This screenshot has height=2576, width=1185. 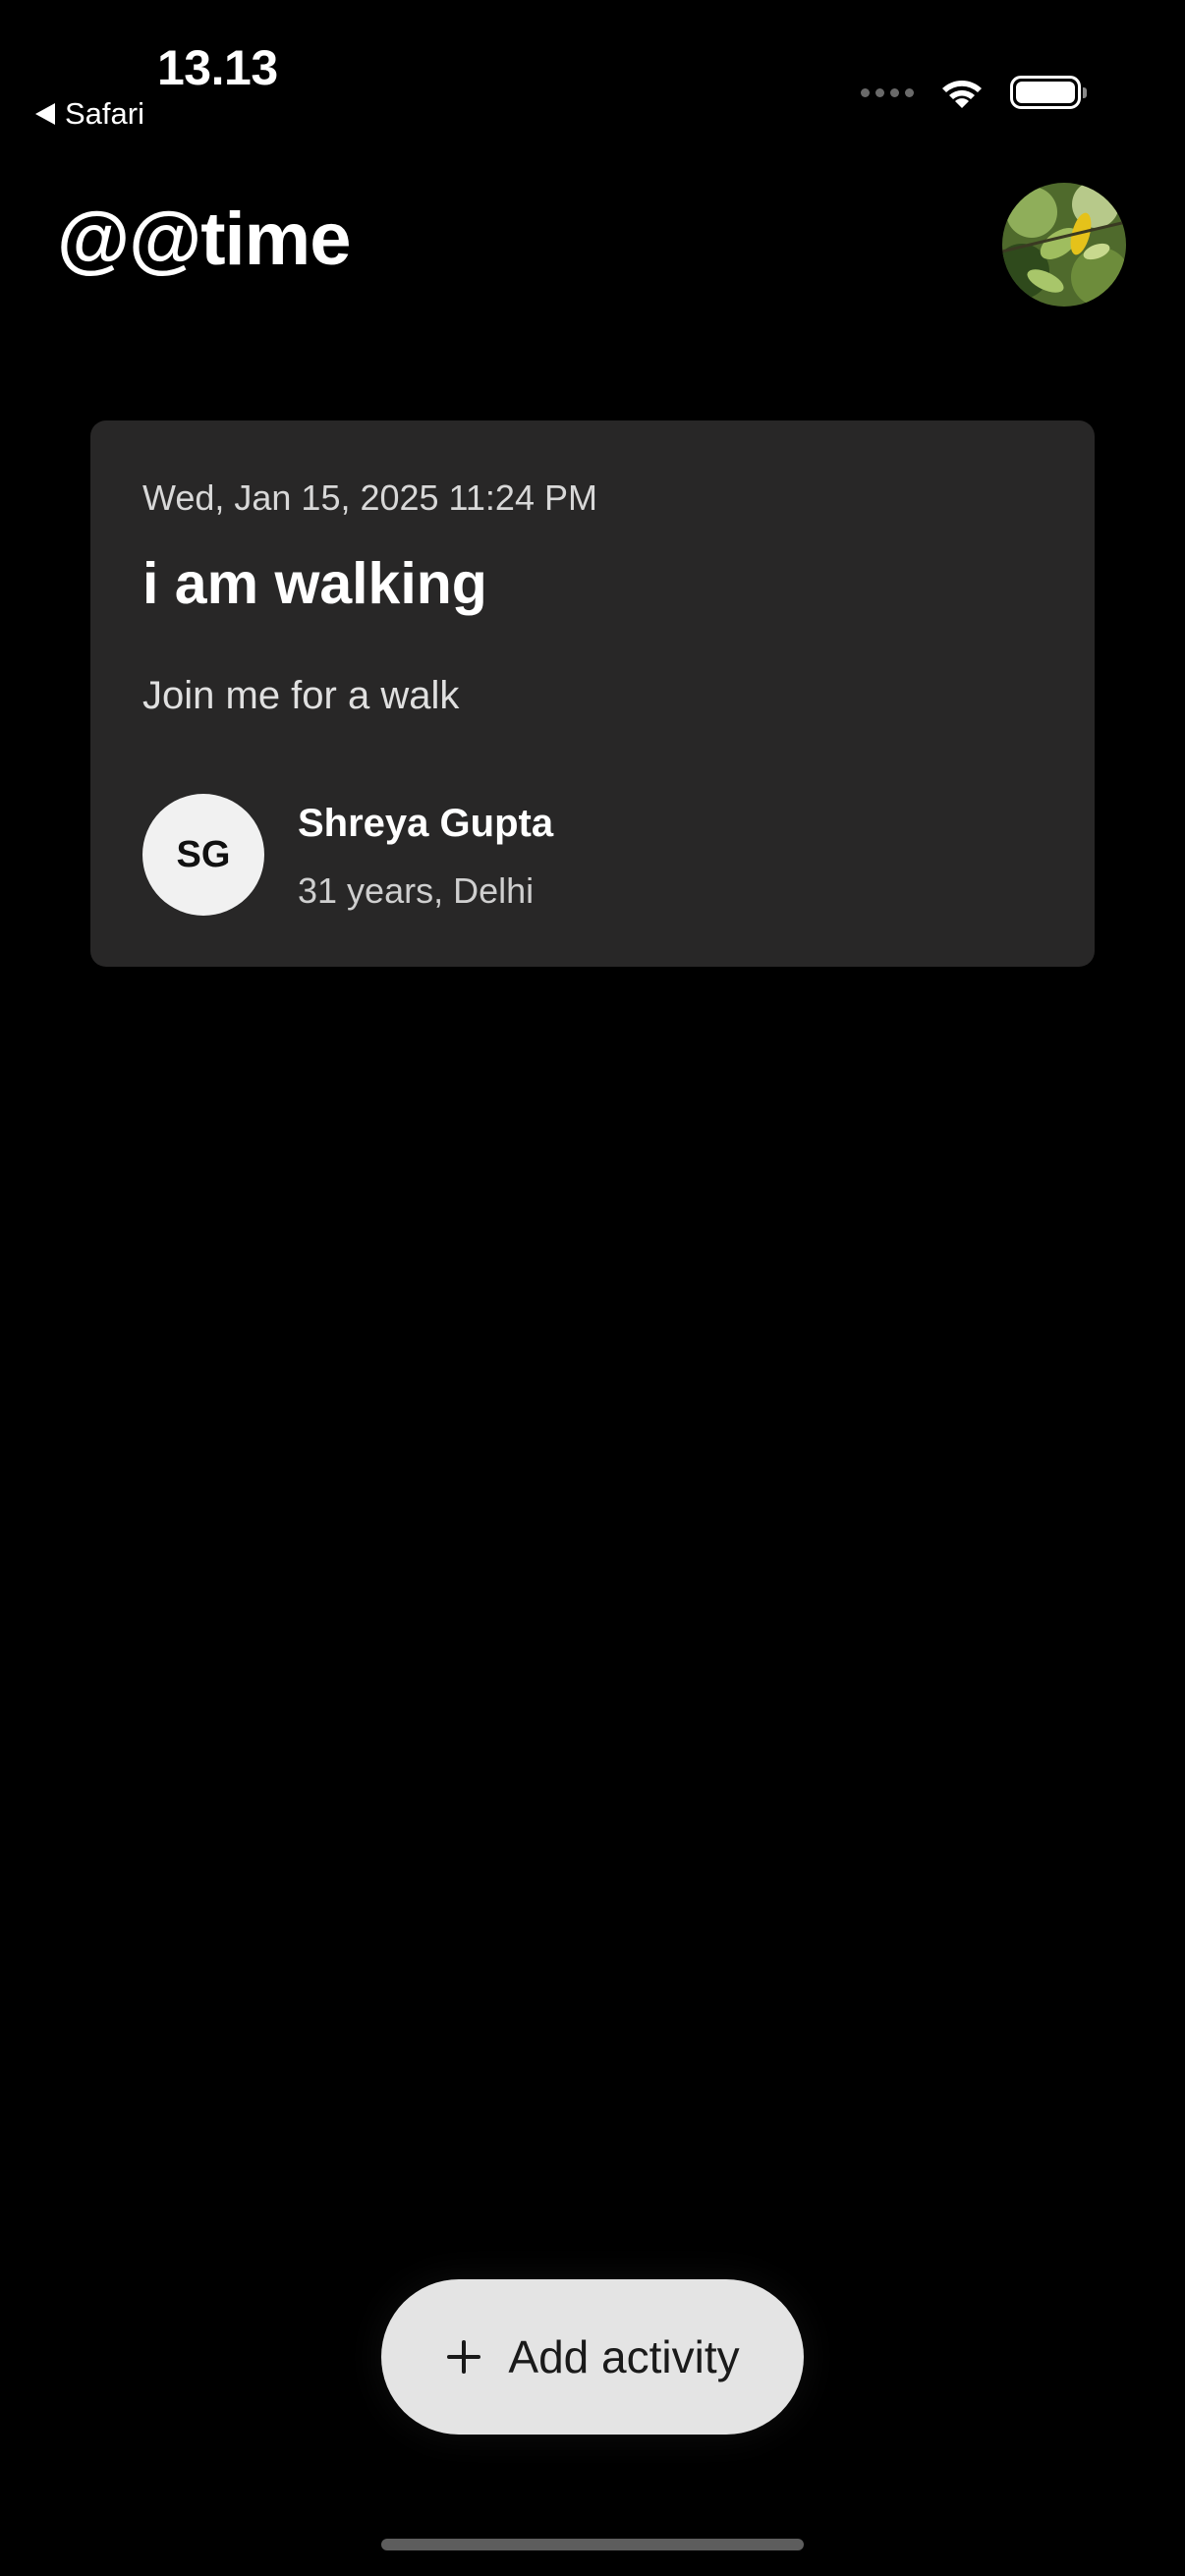 What do you see at coordinates (204, 239) in the screenshot?
I see `app-title: @@time` at bounding box center [204, 239].